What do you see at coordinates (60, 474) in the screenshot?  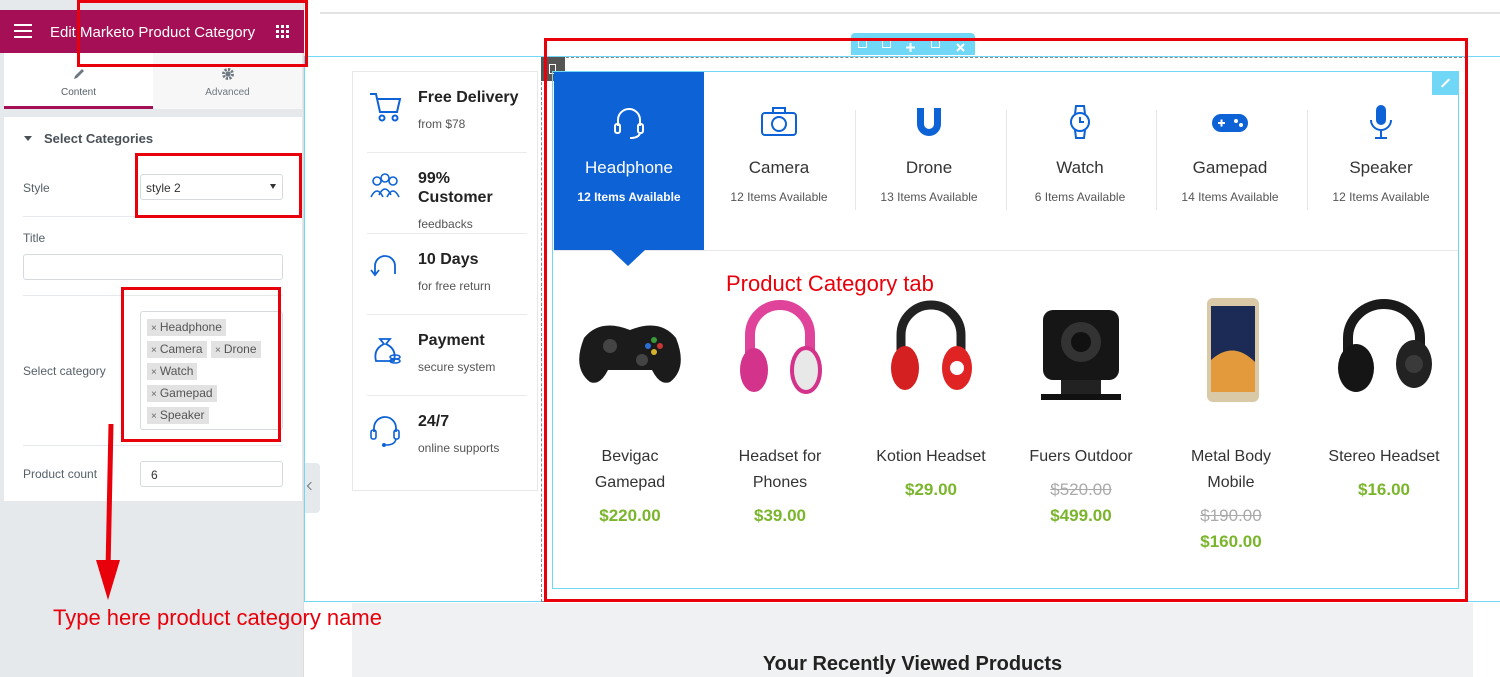 I see `product-count-label: Product count` at bounding box center [60, 474].